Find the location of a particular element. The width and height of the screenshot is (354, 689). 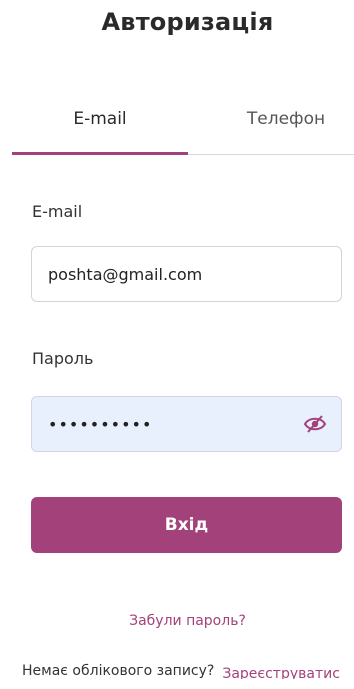

auth-tabs: E-mail Телефон is located at coordinates (183, 129).